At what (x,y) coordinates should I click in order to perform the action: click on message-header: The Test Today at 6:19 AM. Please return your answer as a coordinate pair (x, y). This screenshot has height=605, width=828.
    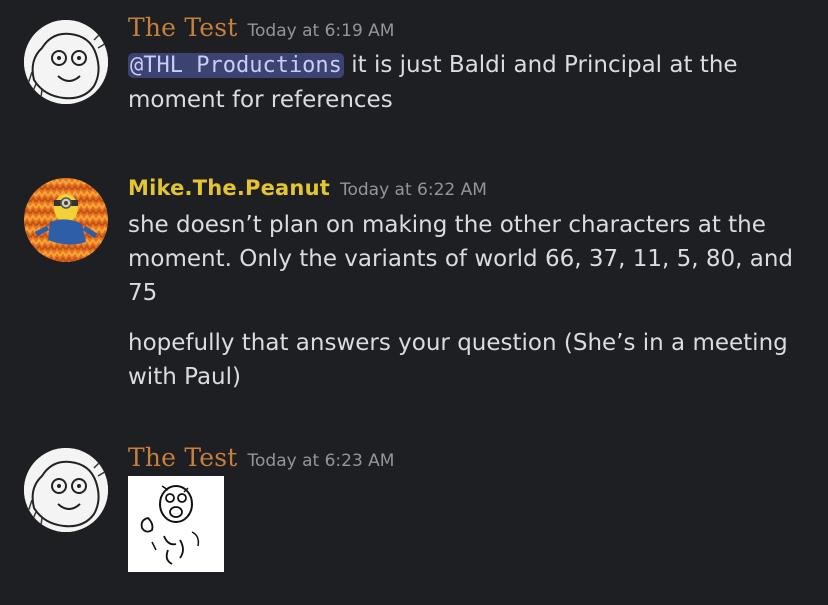
    Looking at the image, I should click on (261, 27).